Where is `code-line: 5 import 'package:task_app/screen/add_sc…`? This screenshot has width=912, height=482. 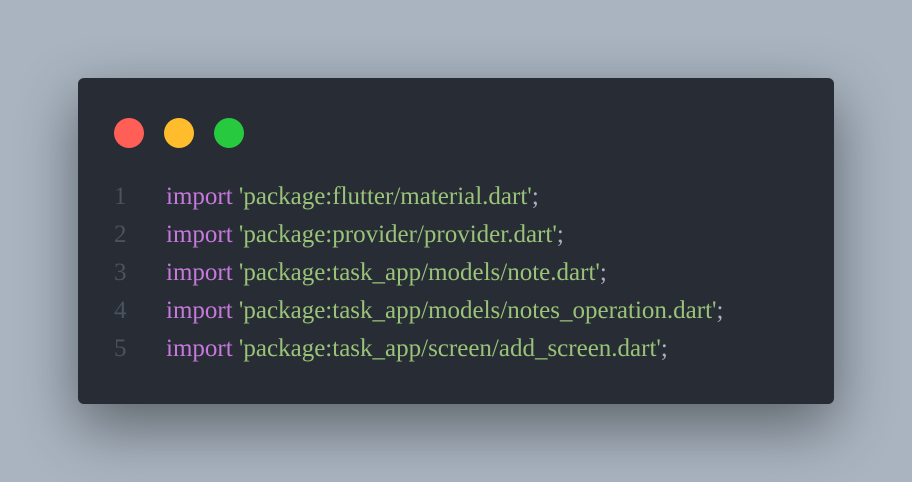
code-line: 5 import 'package:task_app/screen/add_sc… is located at coordinates (456, 349).